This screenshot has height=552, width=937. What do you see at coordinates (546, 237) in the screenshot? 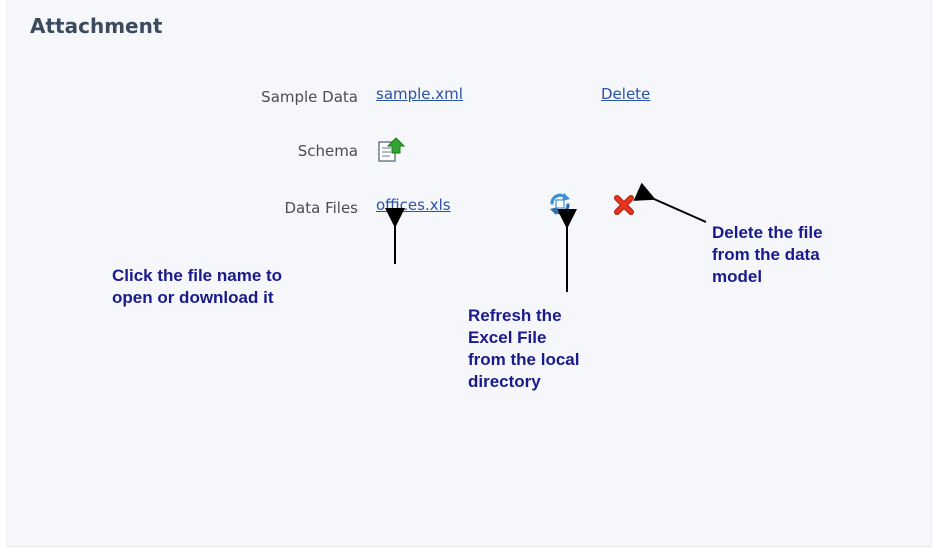
I see `callout-arrows` at bounding box center [546, 237].